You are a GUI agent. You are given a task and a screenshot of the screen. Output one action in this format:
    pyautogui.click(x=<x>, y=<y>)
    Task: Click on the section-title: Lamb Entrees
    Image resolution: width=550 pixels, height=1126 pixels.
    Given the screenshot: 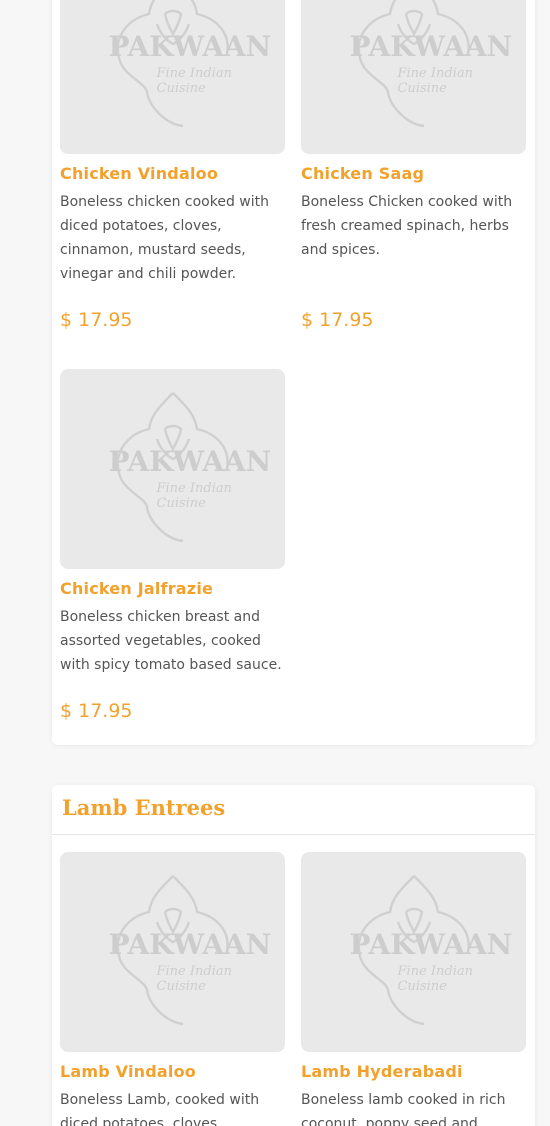 What is the action you would take?
    pyautogui.click(x=144, y=807)
    